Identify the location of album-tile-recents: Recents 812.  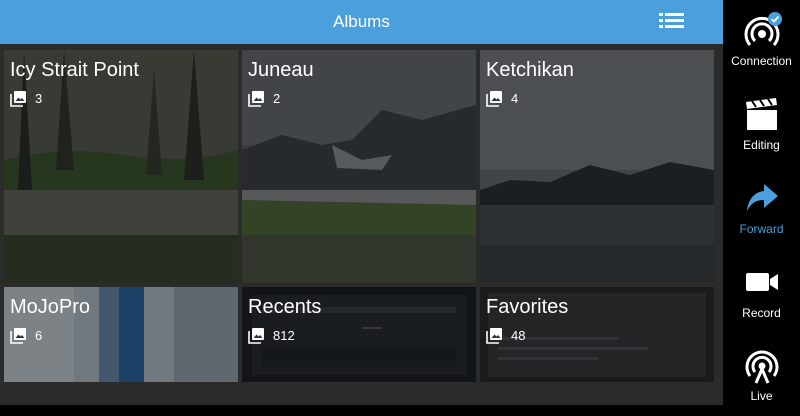
(359, 334).